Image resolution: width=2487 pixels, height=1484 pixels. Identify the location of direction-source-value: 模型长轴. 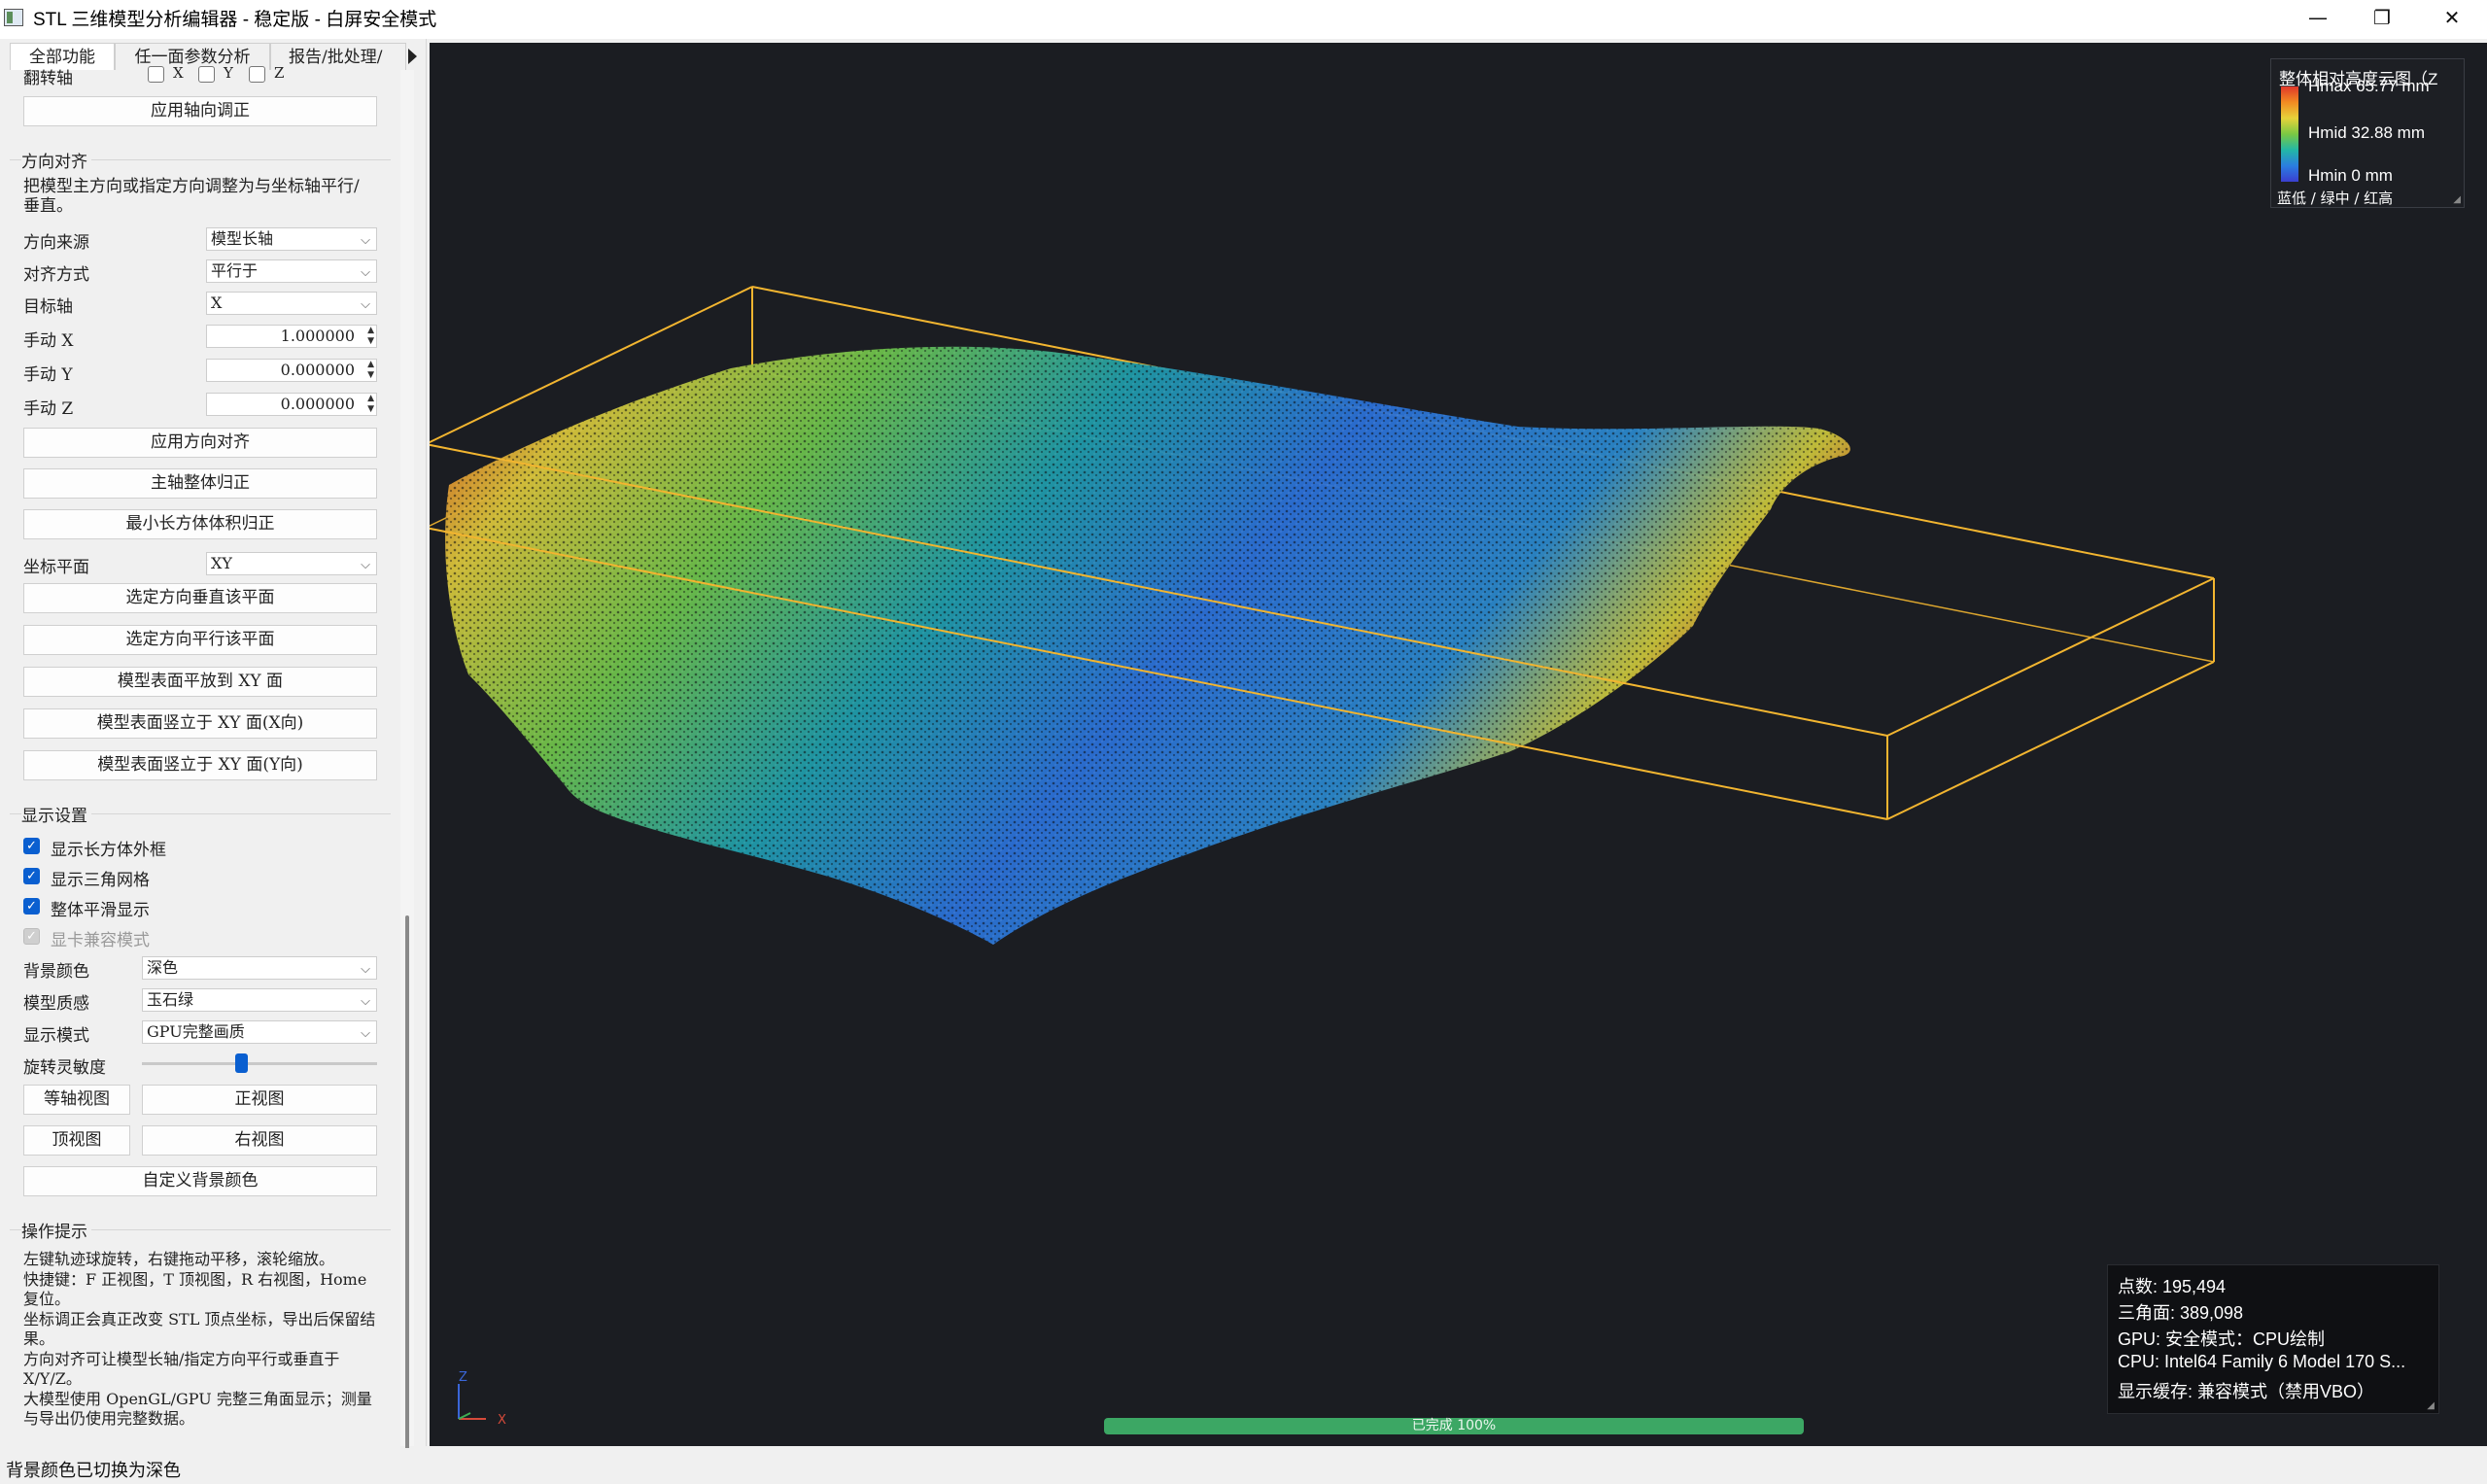
(243, 238).